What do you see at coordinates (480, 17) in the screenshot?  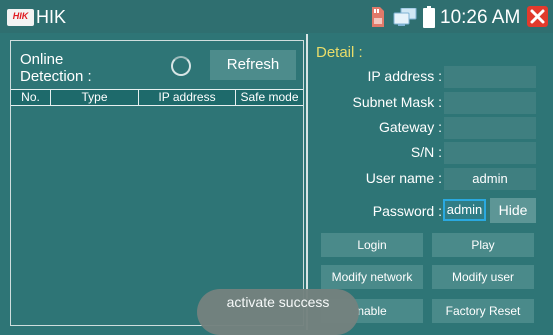 I see `clock: 10:26 AM` at bounding box center [480, 17].